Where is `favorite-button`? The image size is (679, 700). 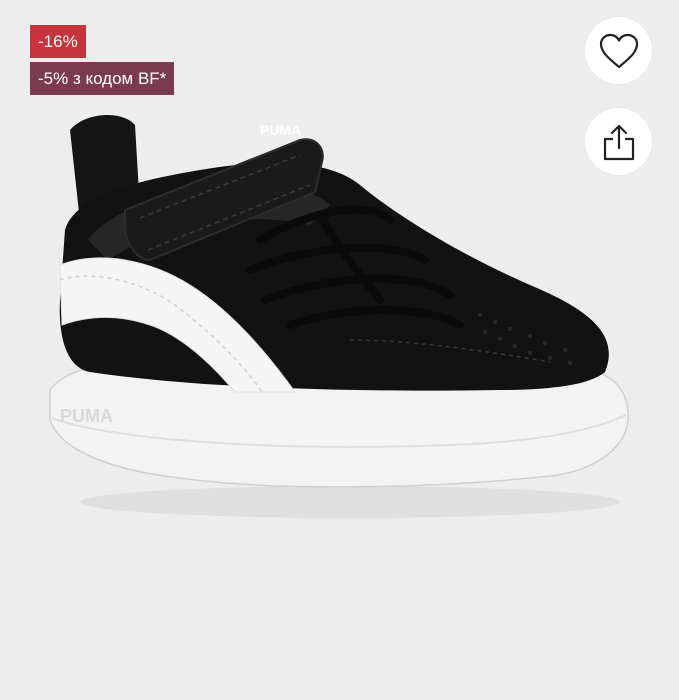
favorite-button is located at coordinates (618, 50).